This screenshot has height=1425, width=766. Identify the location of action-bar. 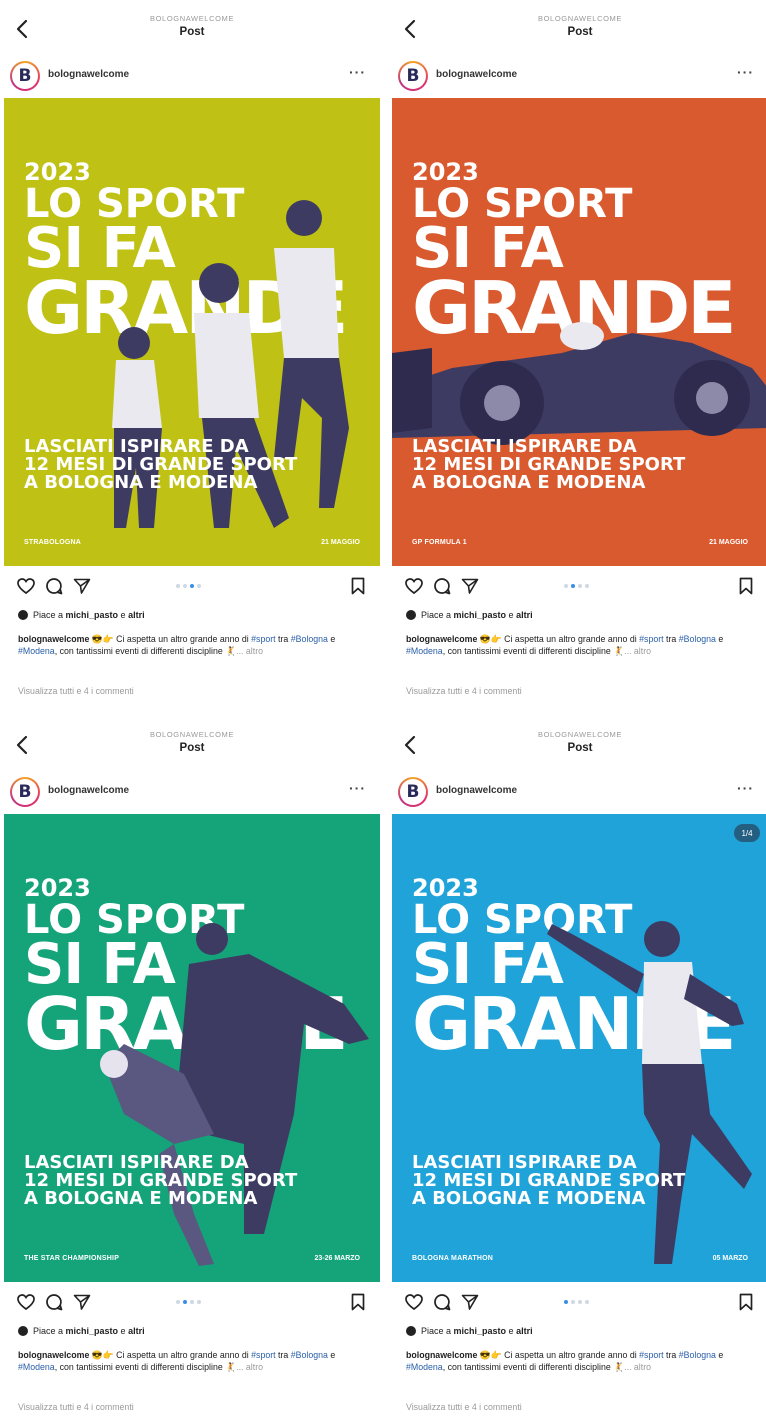
(579, 1303).